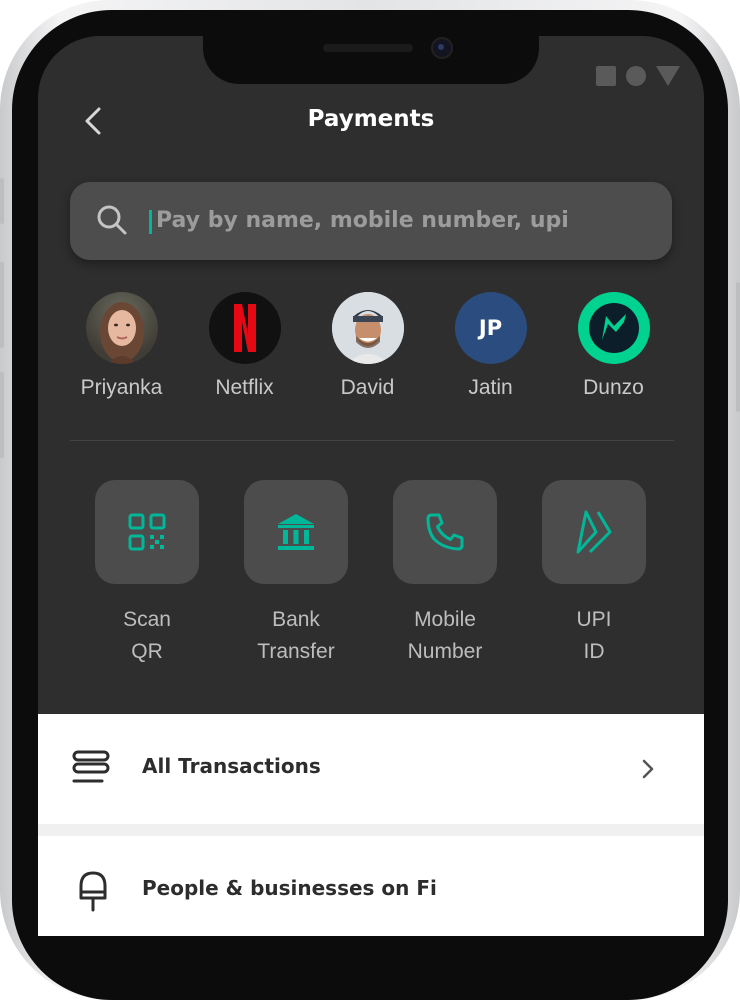 The image size is (740, 1000). I want to click on all-transactions-row: All Transactions, so click(371, 769).